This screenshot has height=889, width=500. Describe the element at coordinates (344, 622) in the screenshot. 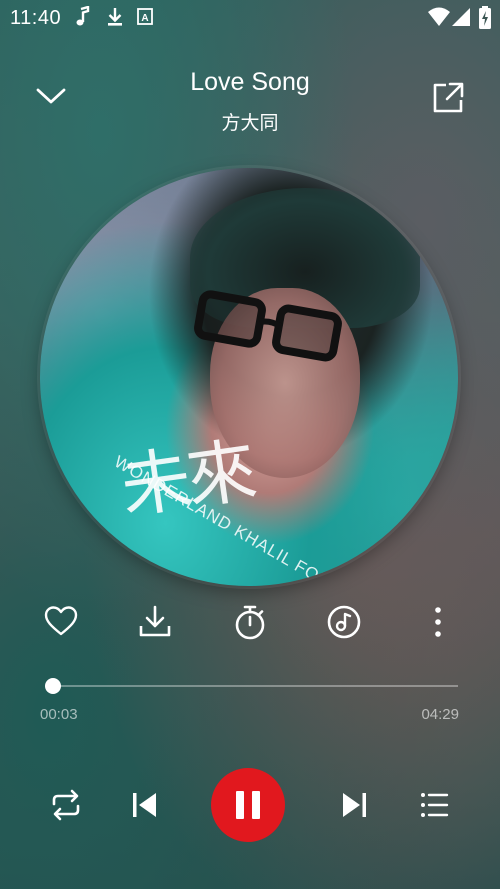

I see `sound-effect-icon` at that location.